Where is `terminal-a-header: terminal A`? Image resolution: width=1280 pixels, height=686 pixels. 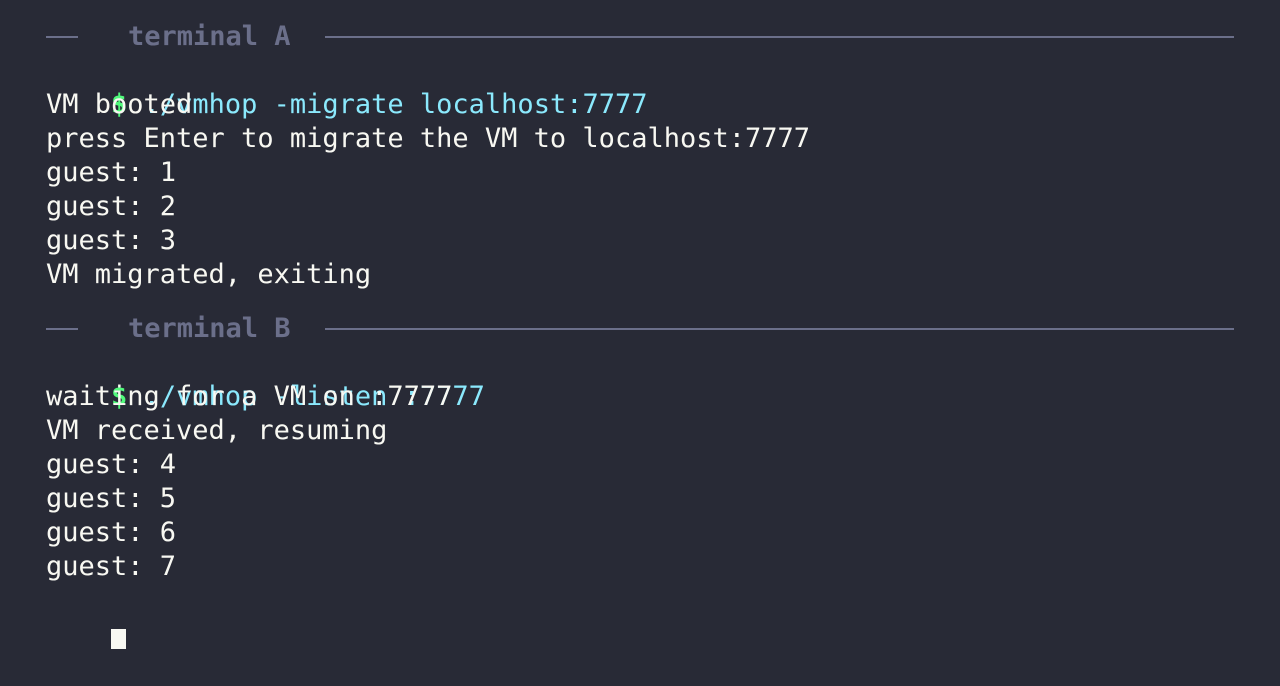
terminal-a-header: terminal A is located at coordinates (640, 37).